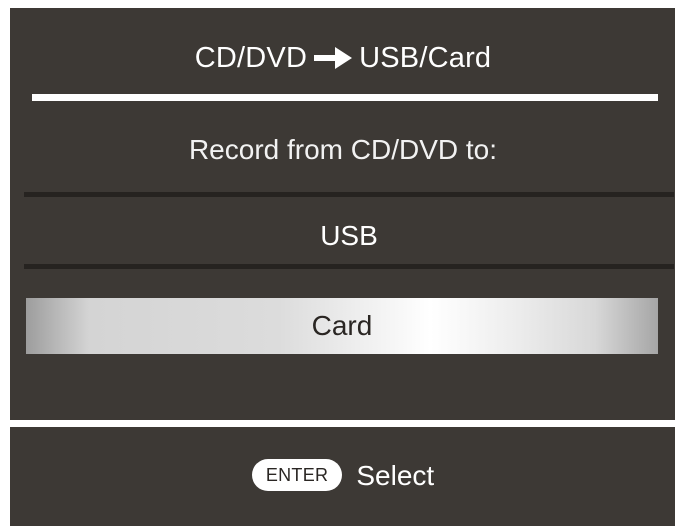 The image size is (675, 526). Describe the element at coordinates (345, 97) in the screenshot. I see `title-divider` at that location.